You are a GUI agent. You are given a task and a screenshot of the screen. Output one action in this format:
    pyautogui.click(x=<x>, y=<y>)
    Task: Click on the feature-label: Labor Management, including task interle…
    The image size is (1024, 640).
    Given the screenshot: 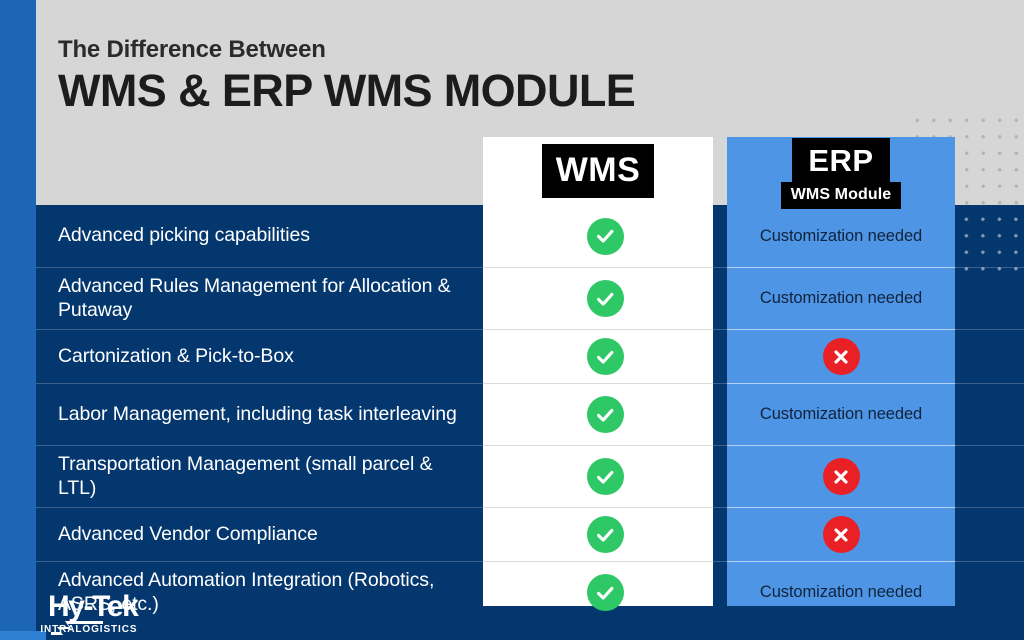 What is the action you would take?
    pyautogui.click(x=257, y=413)
    